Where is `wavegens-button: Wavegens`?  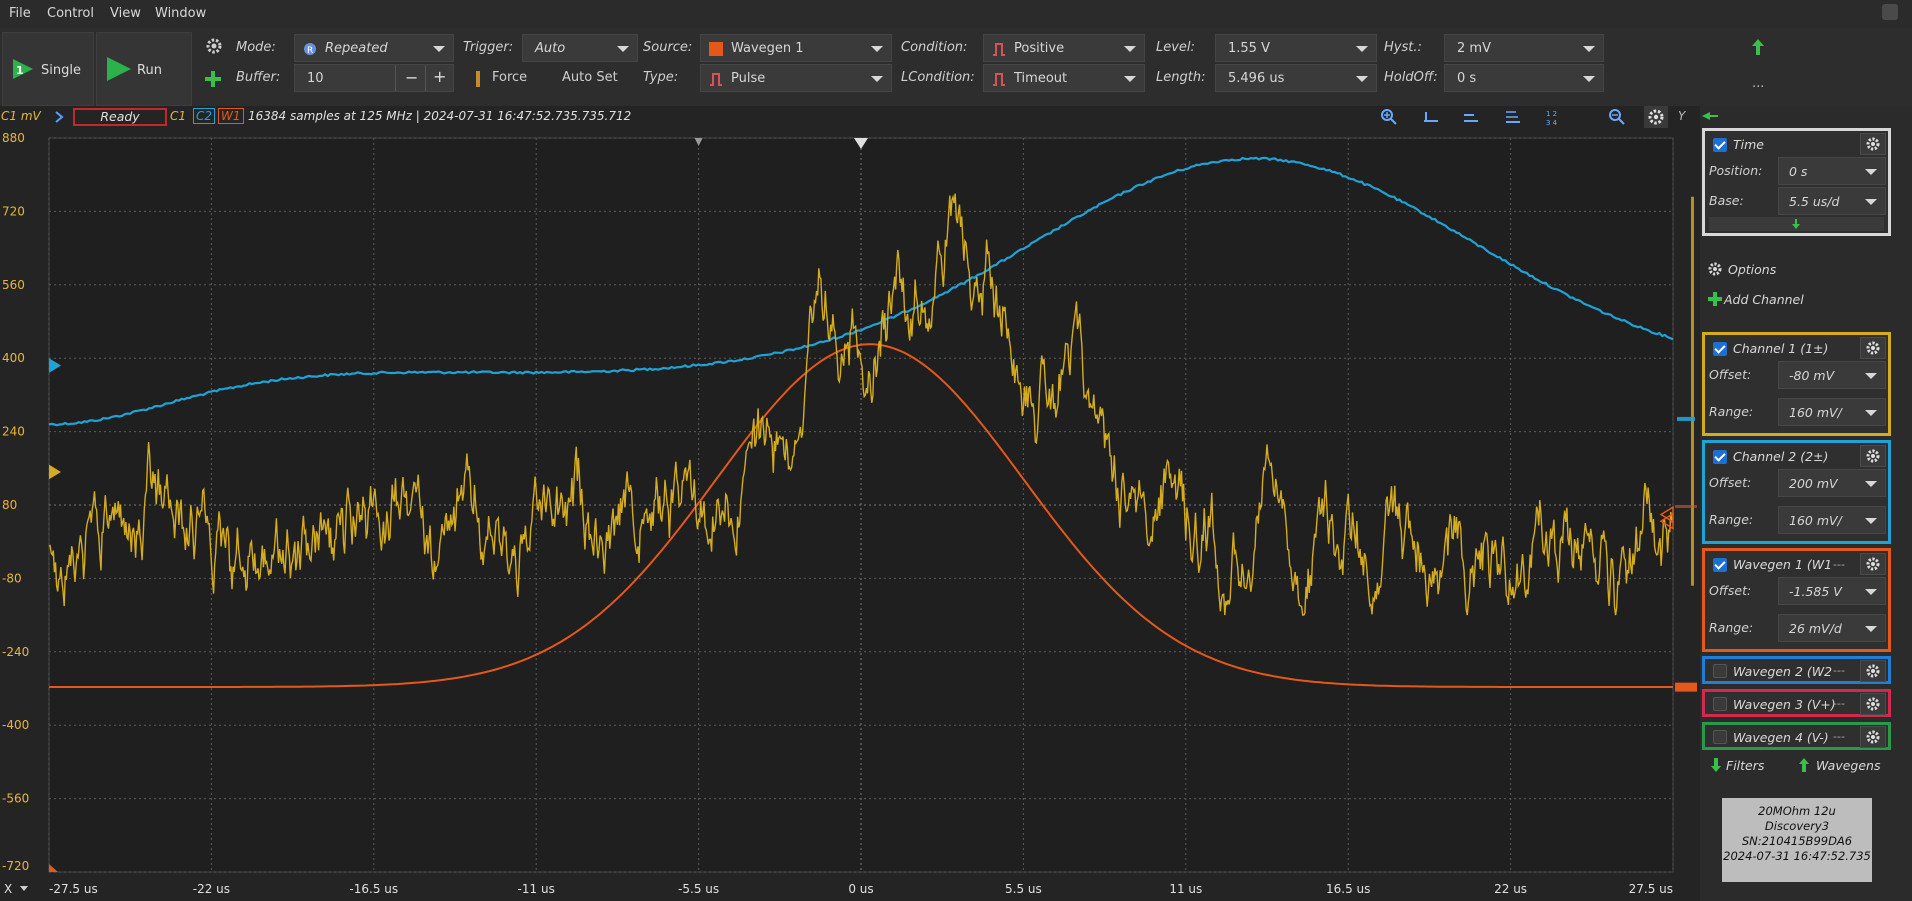
wavegens-button: Wavegens is located at coordinates (1848, 765).